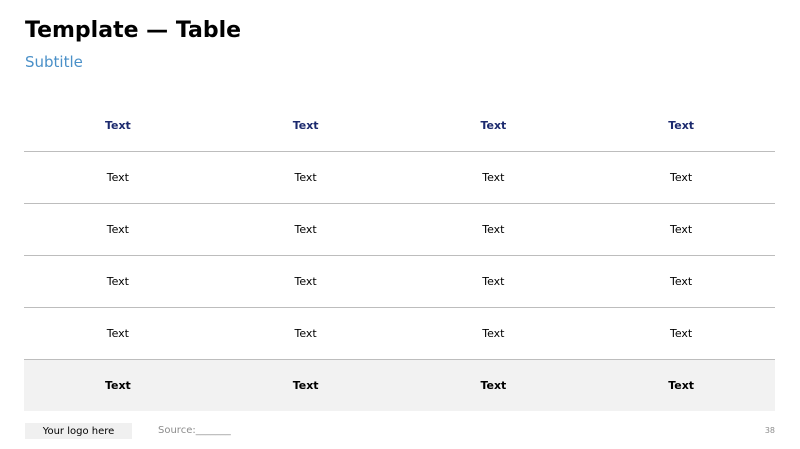  What do you see at coordinates (769, 430) in the screenshot?
I see `page-number: 38` at bounding box center [769, 430].